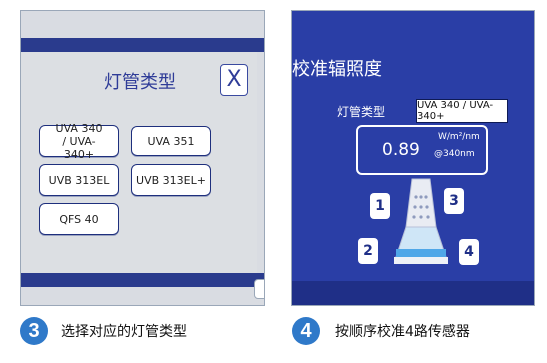 The height and width of the screenshot is (363, 547). Describe the element at coordinates (469, 252) in the screenshot. I see `sensor-4-button: 4` at that location.